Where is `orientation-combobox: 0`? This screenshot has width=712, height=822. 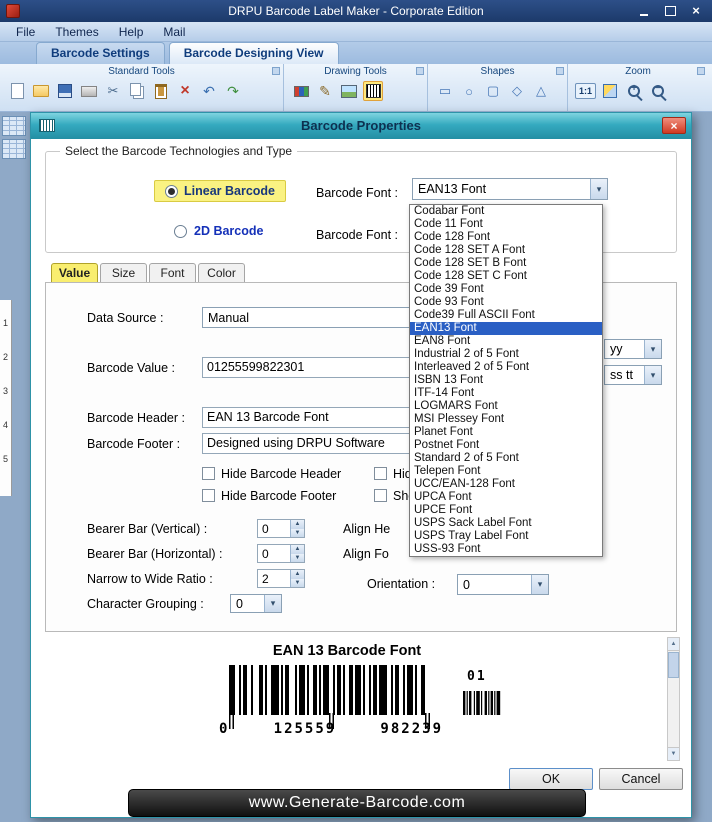
orientation-combobox: 0 is located at coordinates (503, 584).